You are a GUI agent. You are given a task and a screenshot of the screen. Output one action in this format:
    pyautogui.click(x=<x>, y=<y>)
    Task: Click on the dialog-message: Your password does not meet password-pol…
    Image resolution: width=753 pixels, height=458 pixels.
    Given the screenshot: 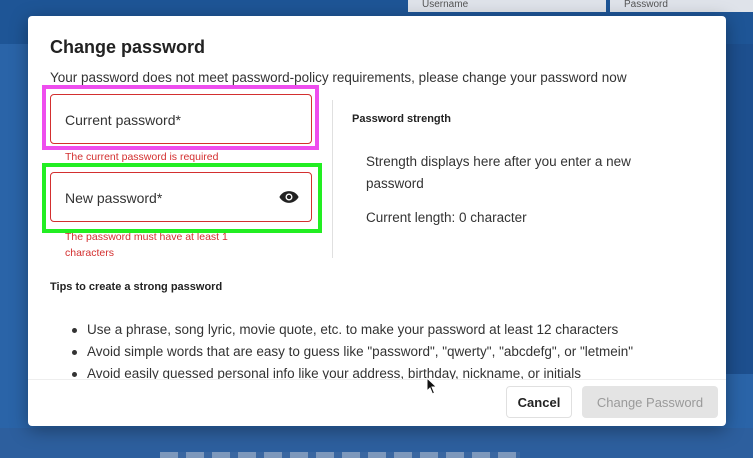 What is the action you would take?
    pyautogui.click(x=338, y=77)
    